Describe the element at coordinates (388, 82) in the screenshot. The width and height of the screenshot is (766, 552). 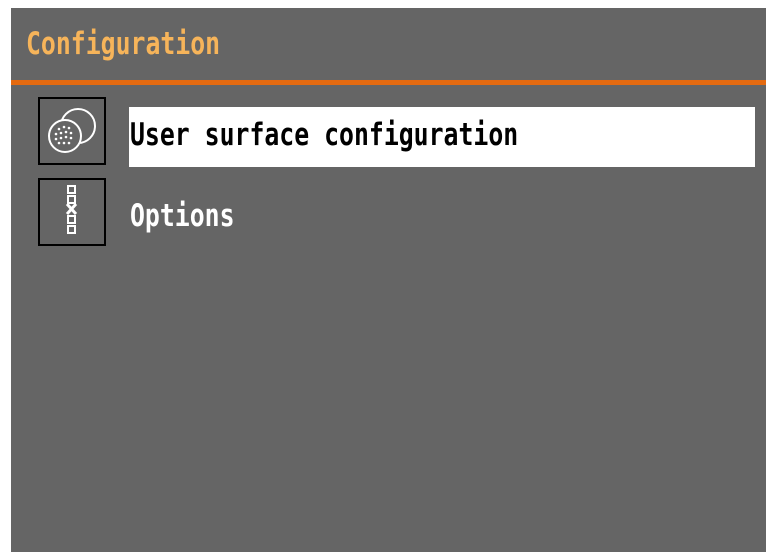
I see `title-divider` at that location.